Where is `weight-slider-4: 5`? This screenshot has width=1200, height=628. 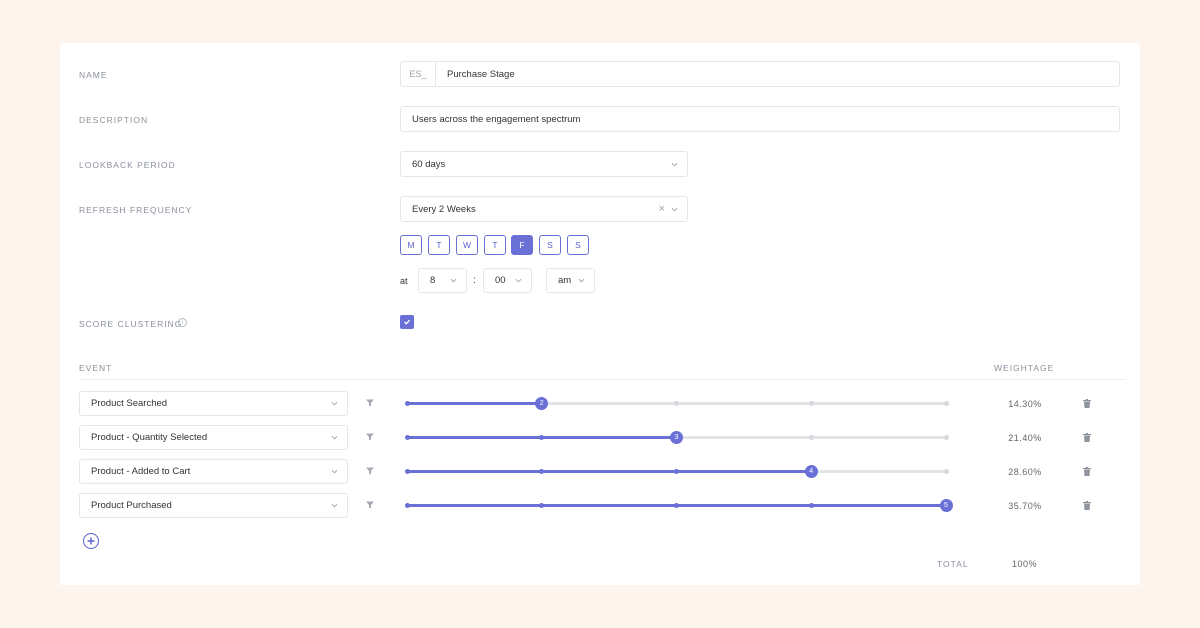 weight-slider-4: 5 is located at coordinates (678, 505).